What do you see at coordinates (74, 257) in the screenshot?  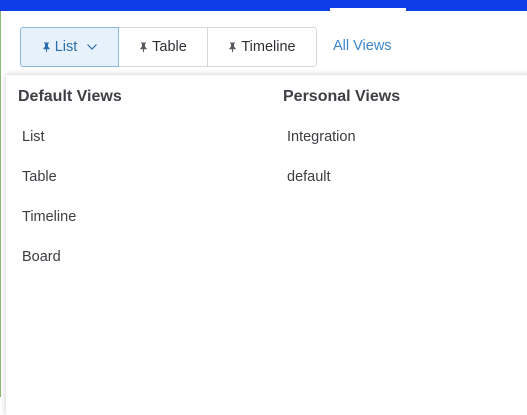 I see `default-view-item: Board` at bounding box center [74, 257].